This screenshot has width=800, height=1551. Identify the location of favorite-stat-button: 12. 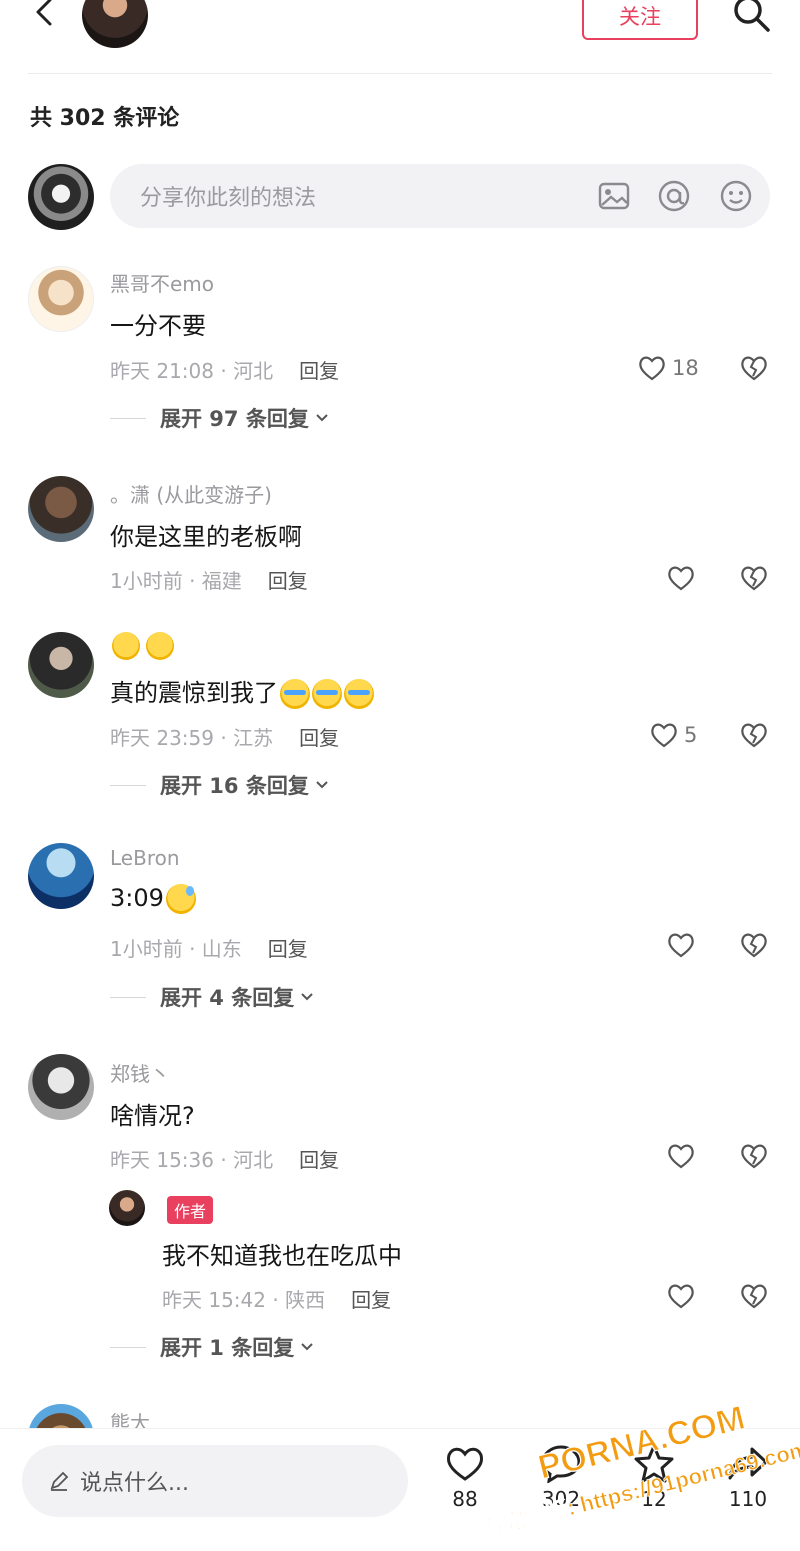
(654, 1477).